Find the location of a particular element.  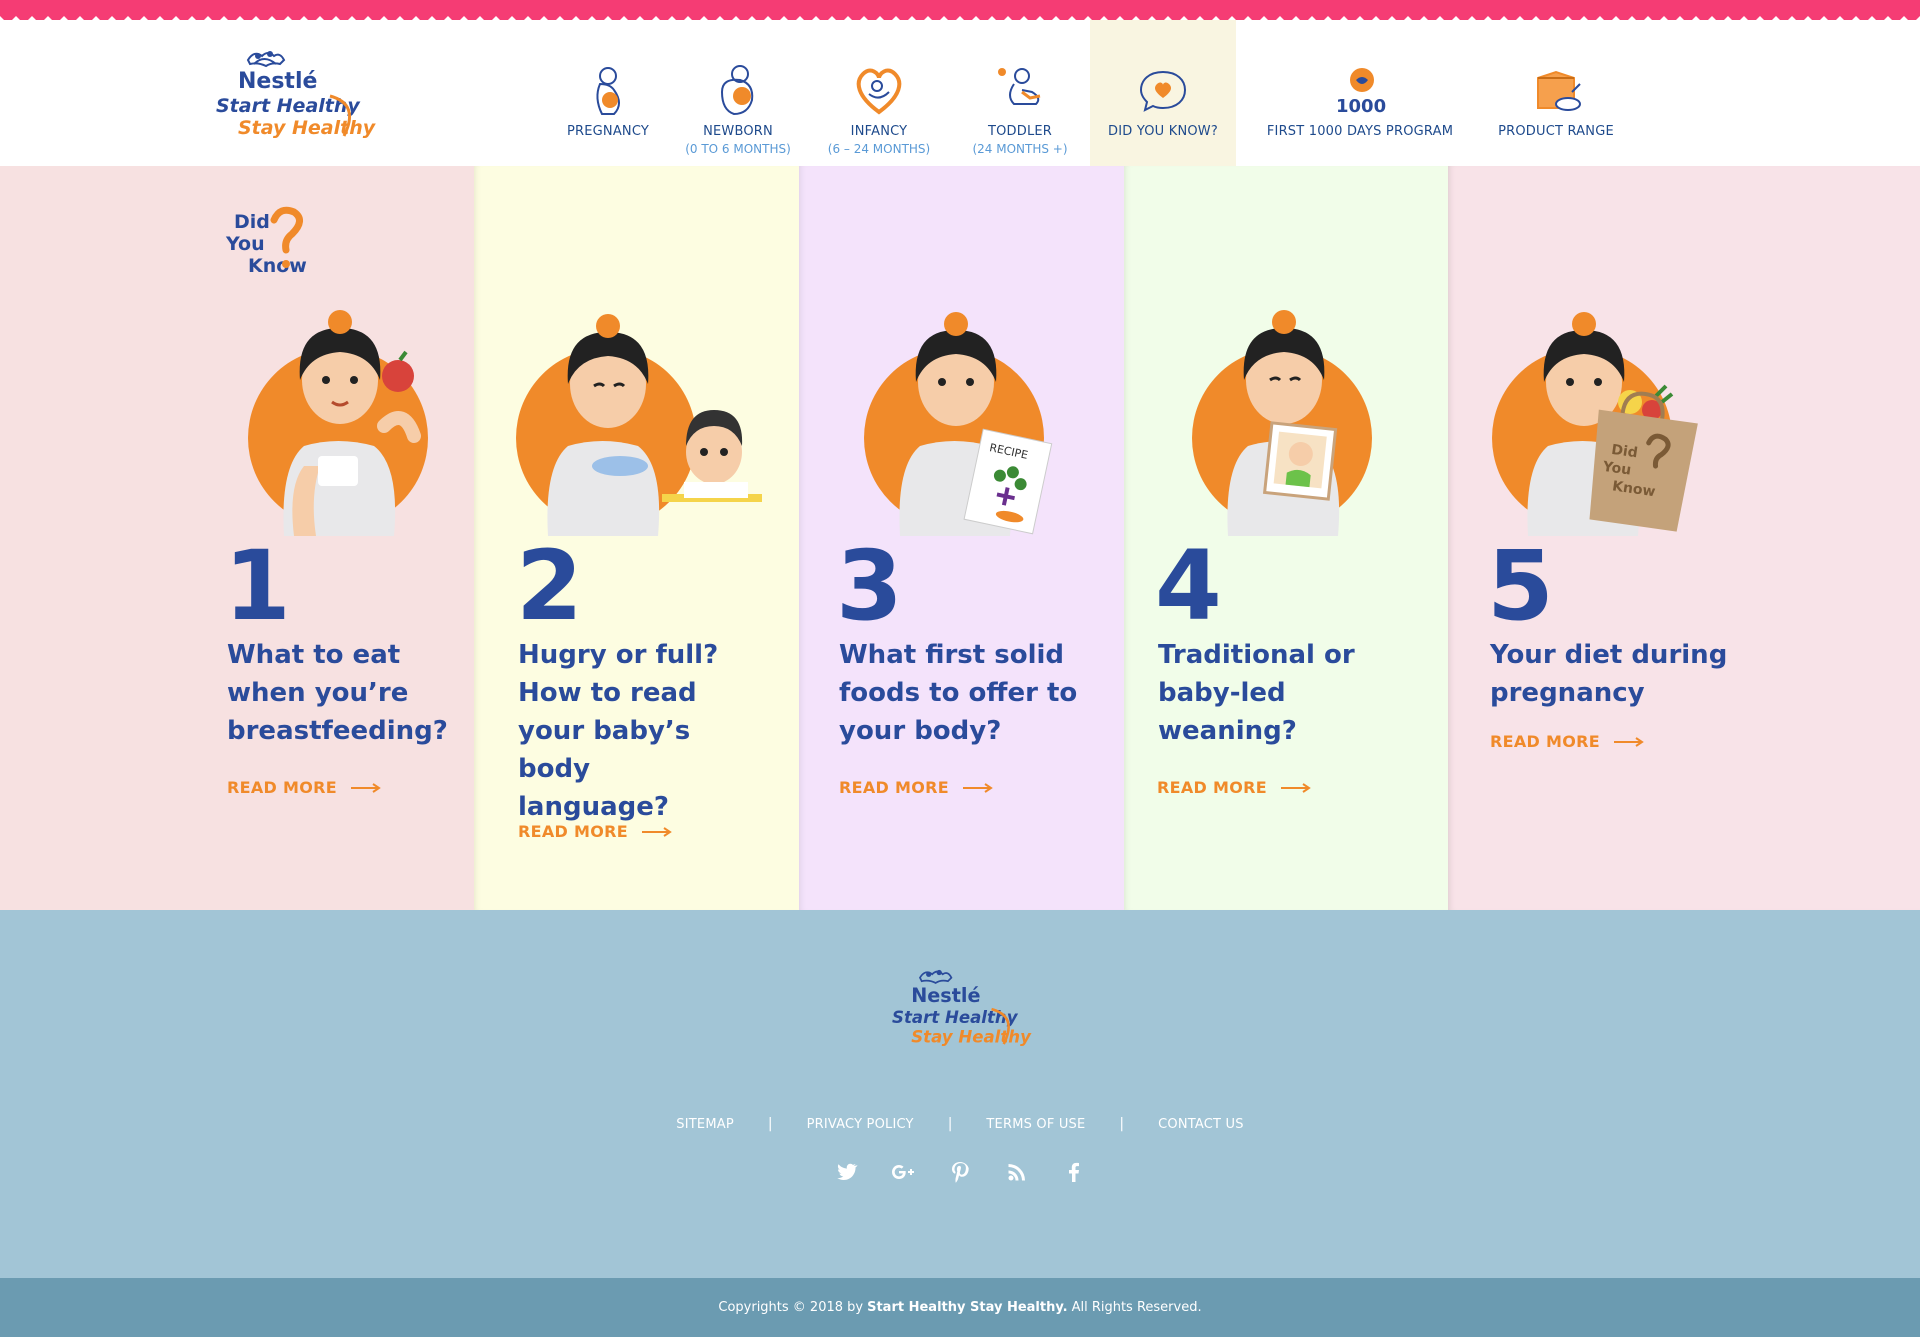

product-box-icon is located at coordinates (1559, 90).